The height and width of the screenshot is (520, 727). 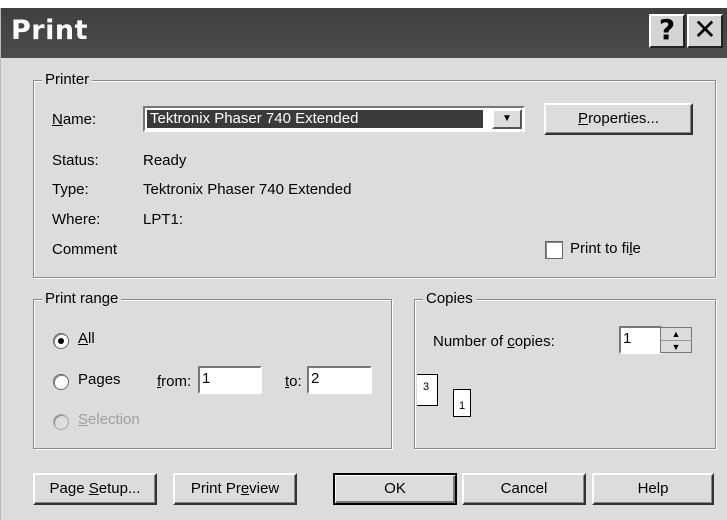 I want to click on to-label: to:, so click(x=293, y=381).